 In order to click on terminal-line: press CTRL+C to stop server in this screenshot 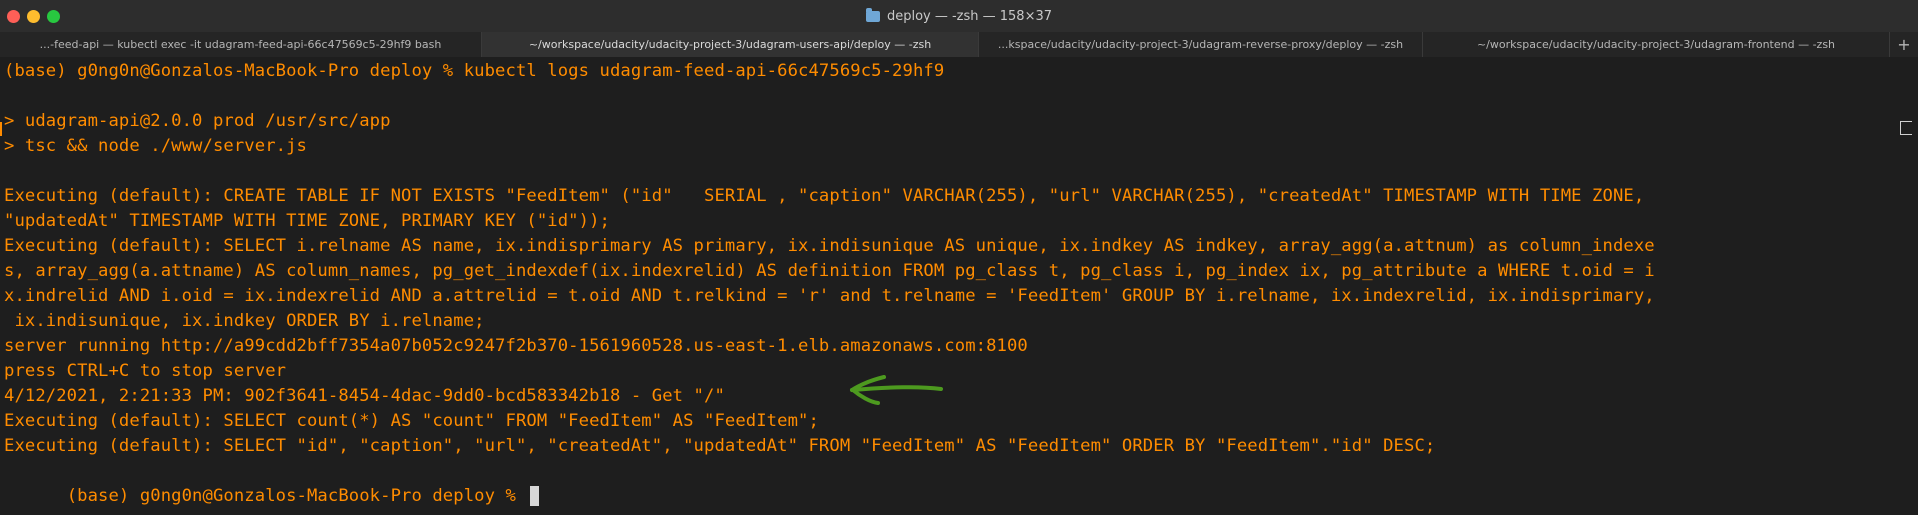, I will do `click(145, 371)`.